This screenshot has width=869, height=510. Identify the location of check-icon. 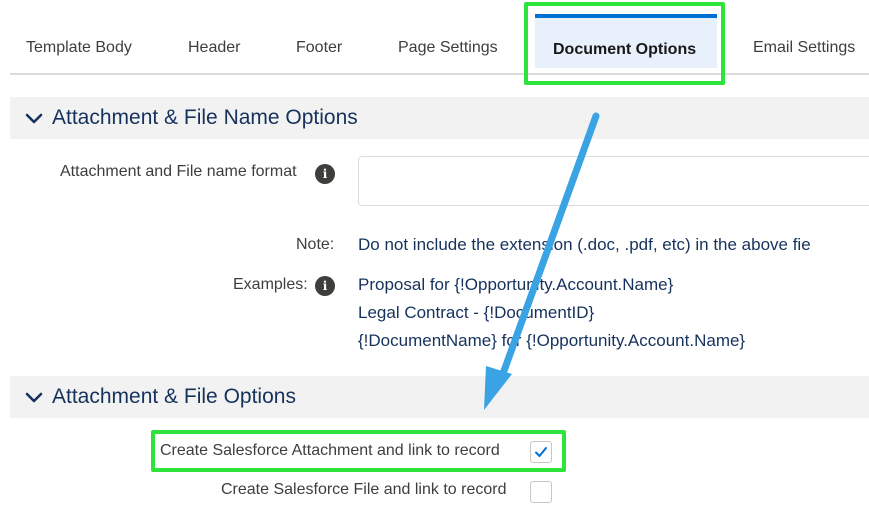
(541, 452).